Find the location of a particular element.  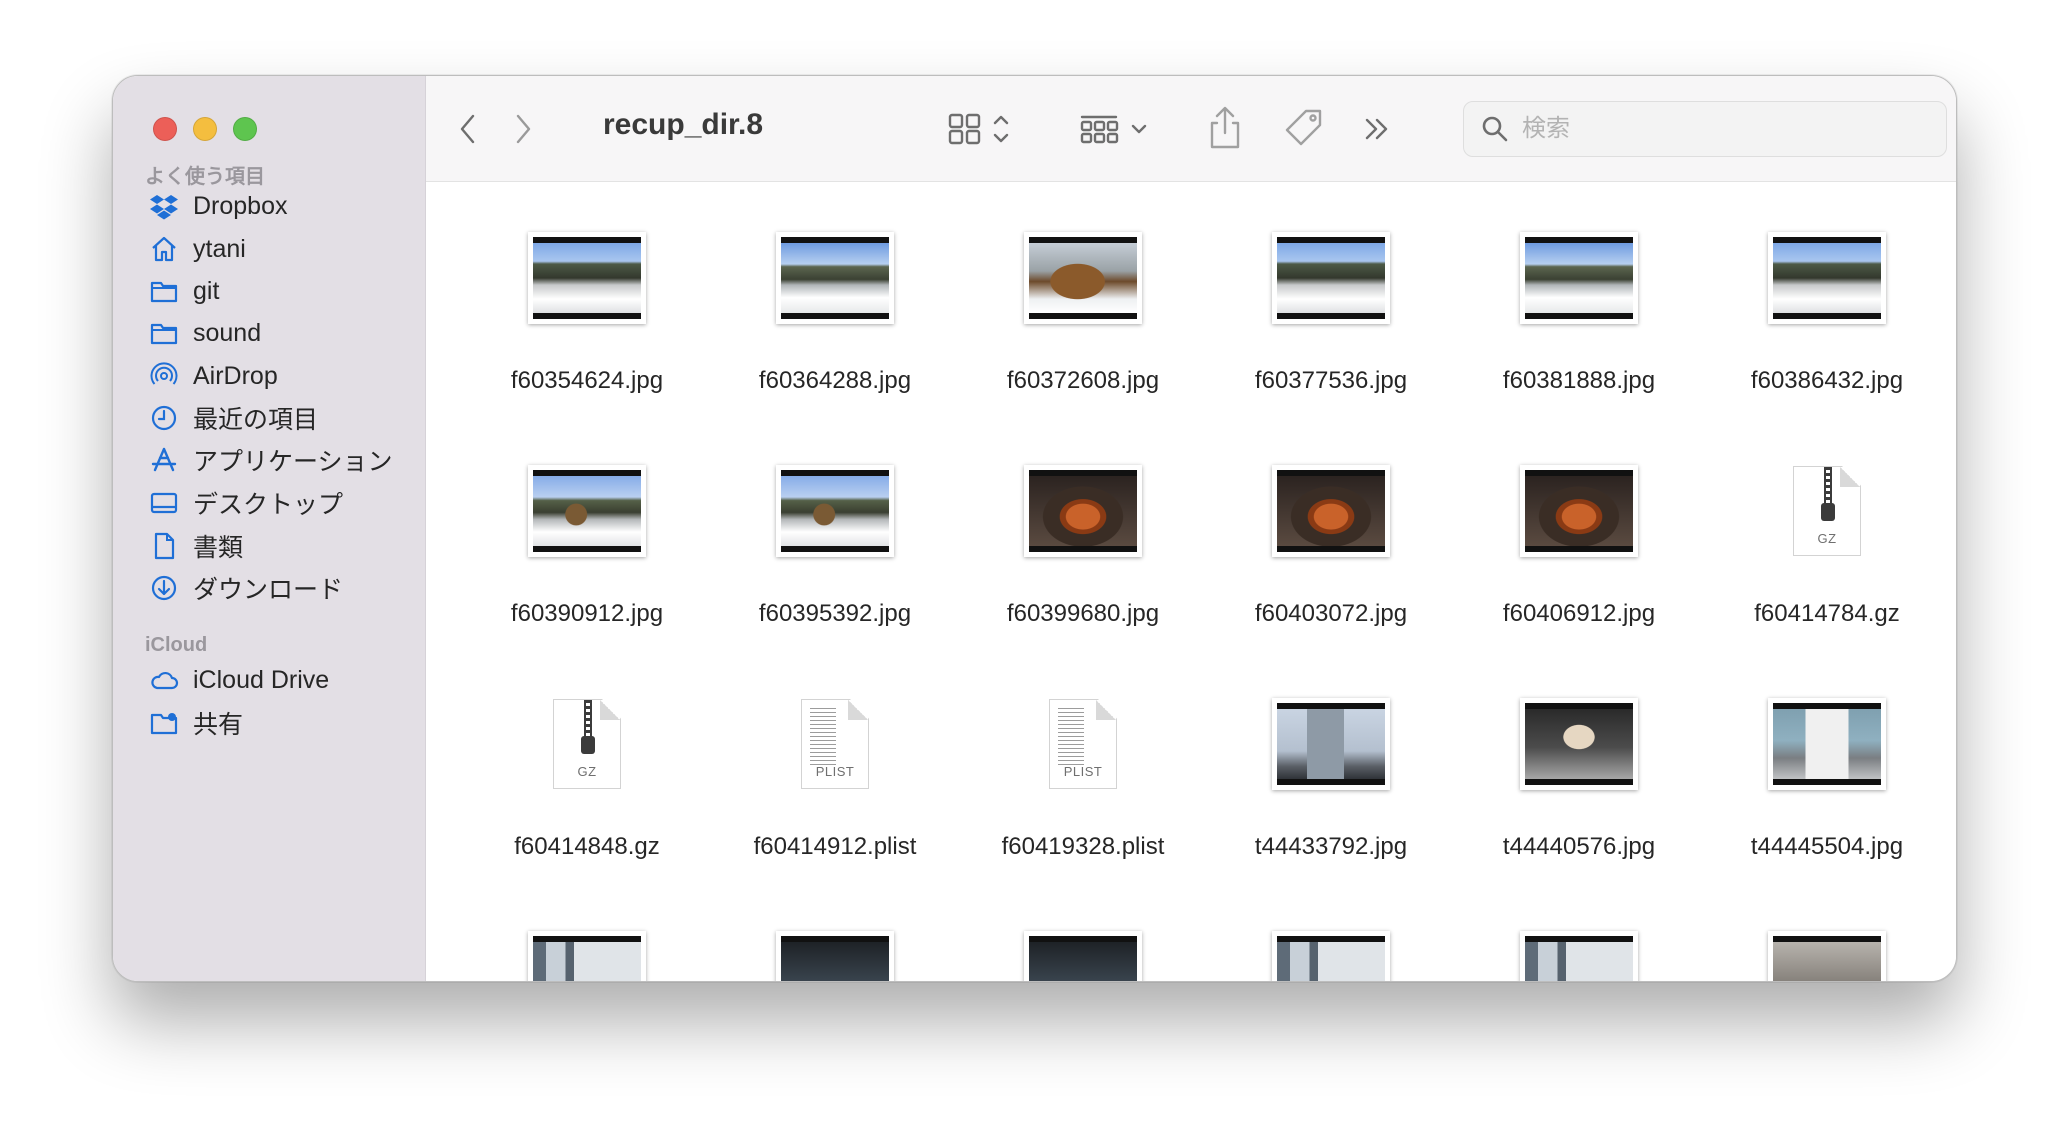

file-name: t44440576.jpg is located at coordinates (1579, 847).